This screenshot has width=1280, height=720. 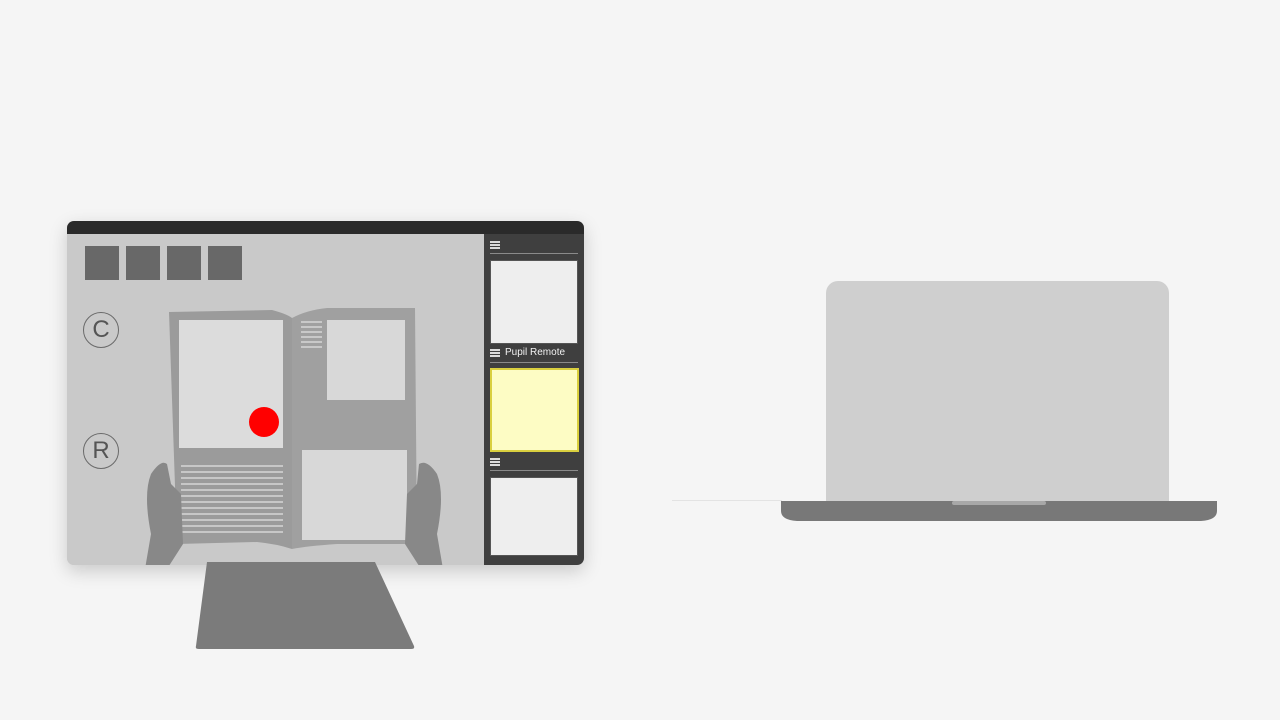 I want to click on book-illustration, so click(x=294, y=436).